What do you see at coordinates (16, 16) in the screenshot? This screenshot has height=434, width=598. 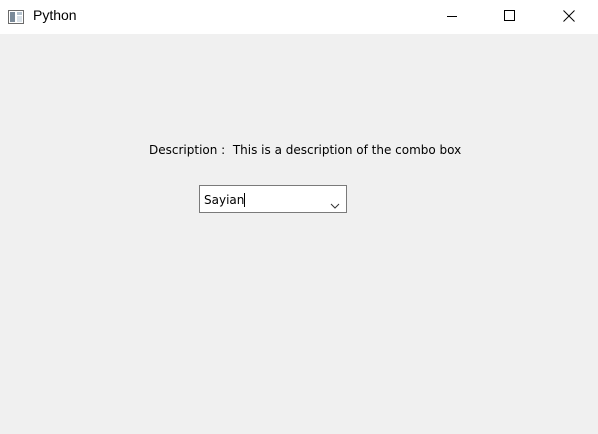 I see `python-app-icon` at bounding box center [16, 16].